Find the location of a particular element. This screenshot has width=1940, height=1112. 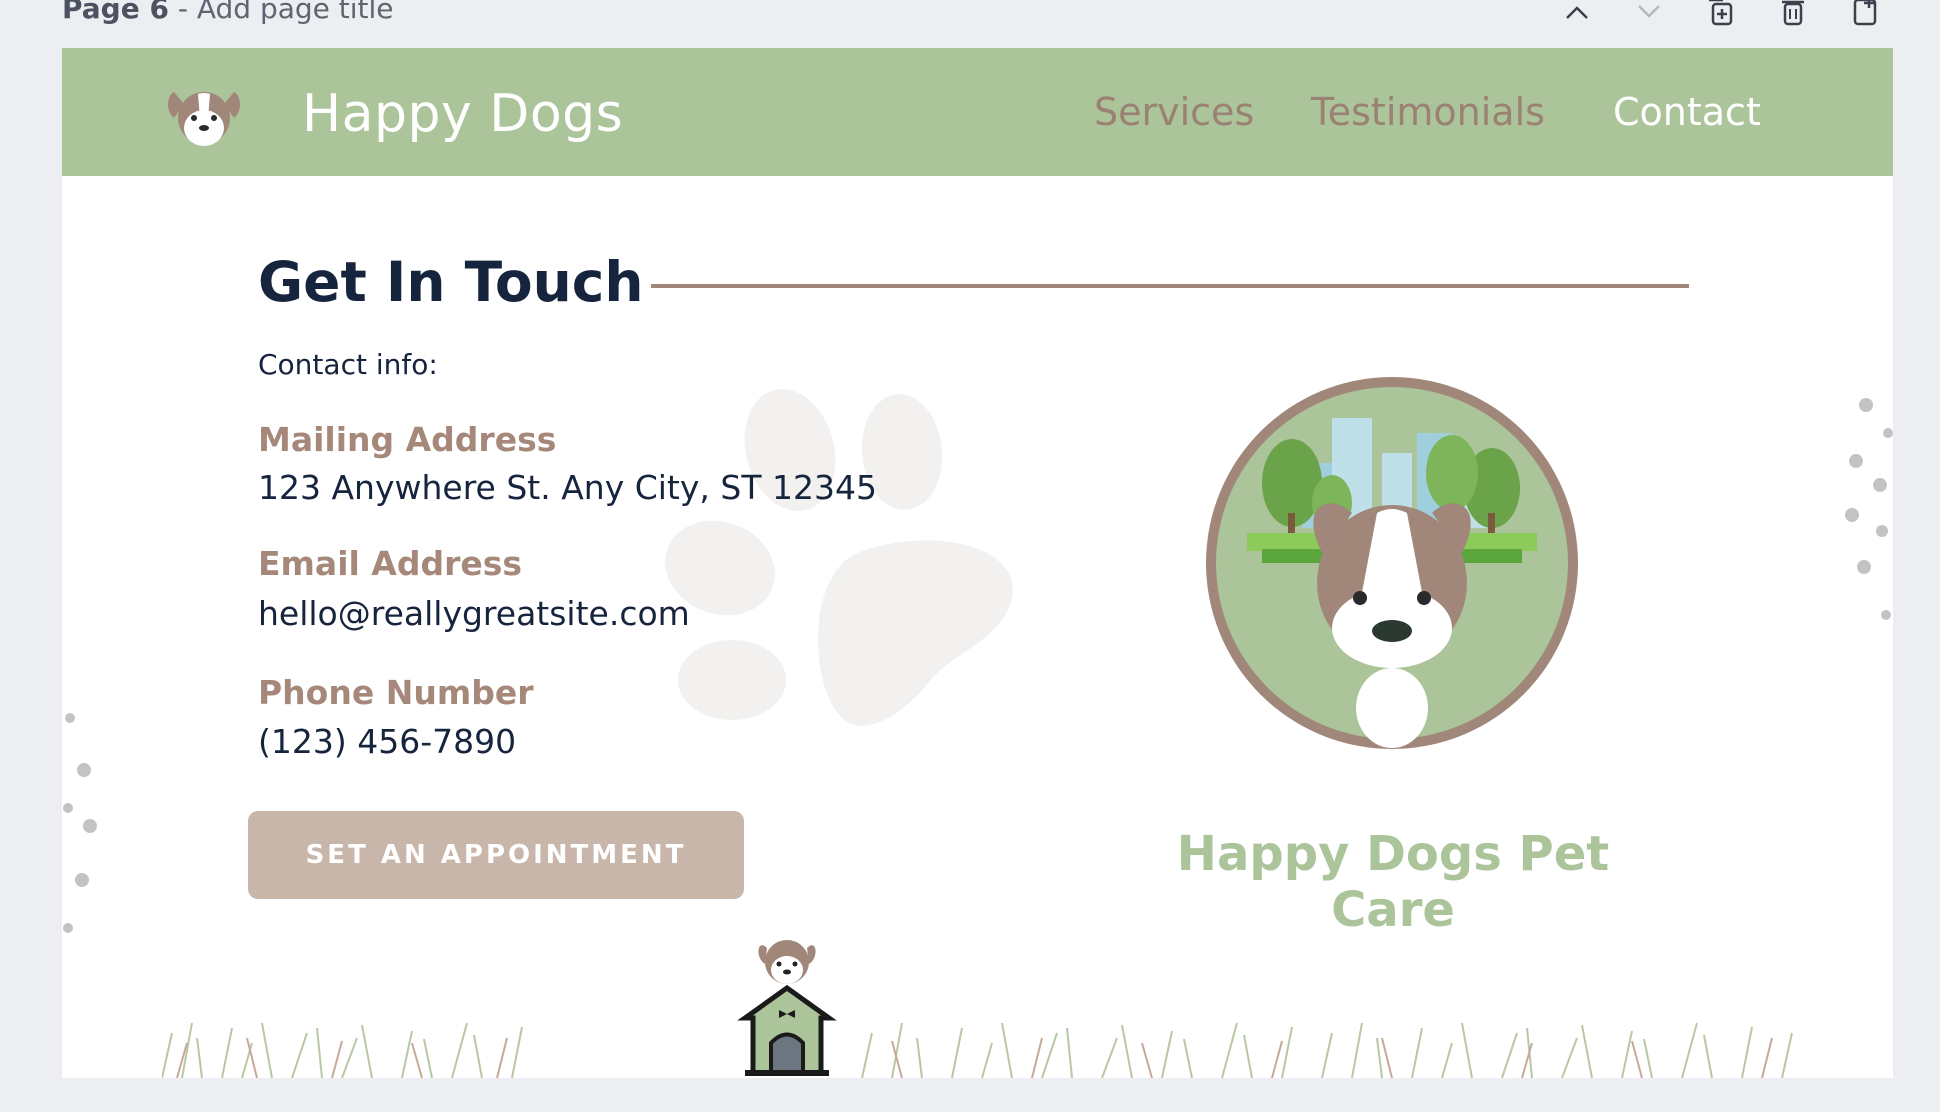

grass-decoration is located at coordinates (991, 1030).